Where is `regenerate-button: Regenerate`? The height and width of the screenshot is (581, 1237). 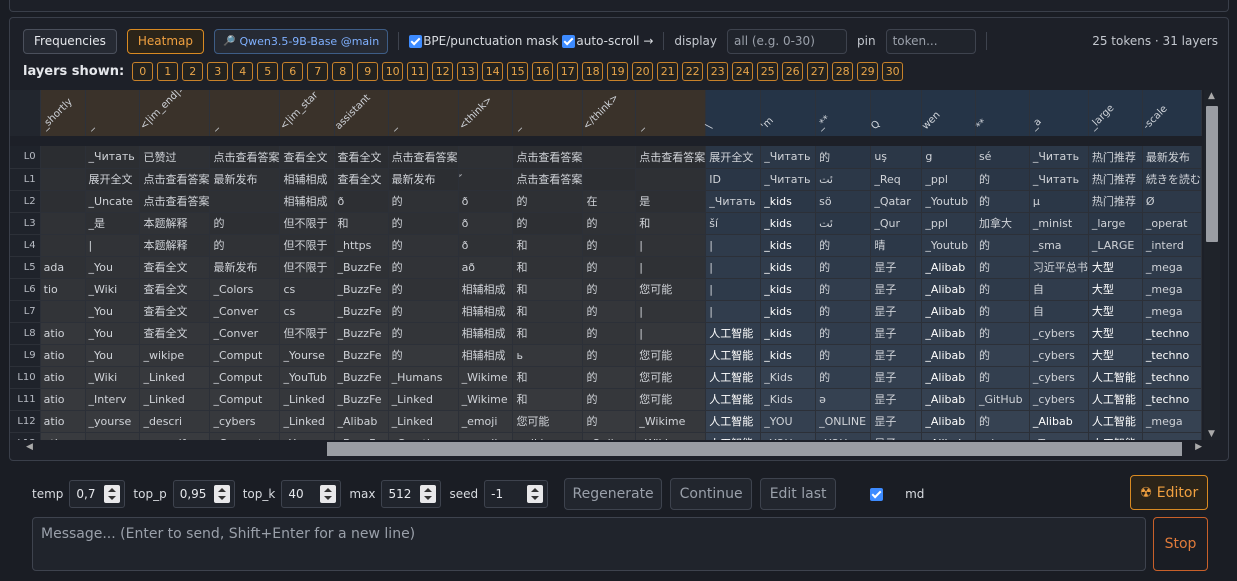 regenerate-button: Regenerate is located at coordinates (613, 494).